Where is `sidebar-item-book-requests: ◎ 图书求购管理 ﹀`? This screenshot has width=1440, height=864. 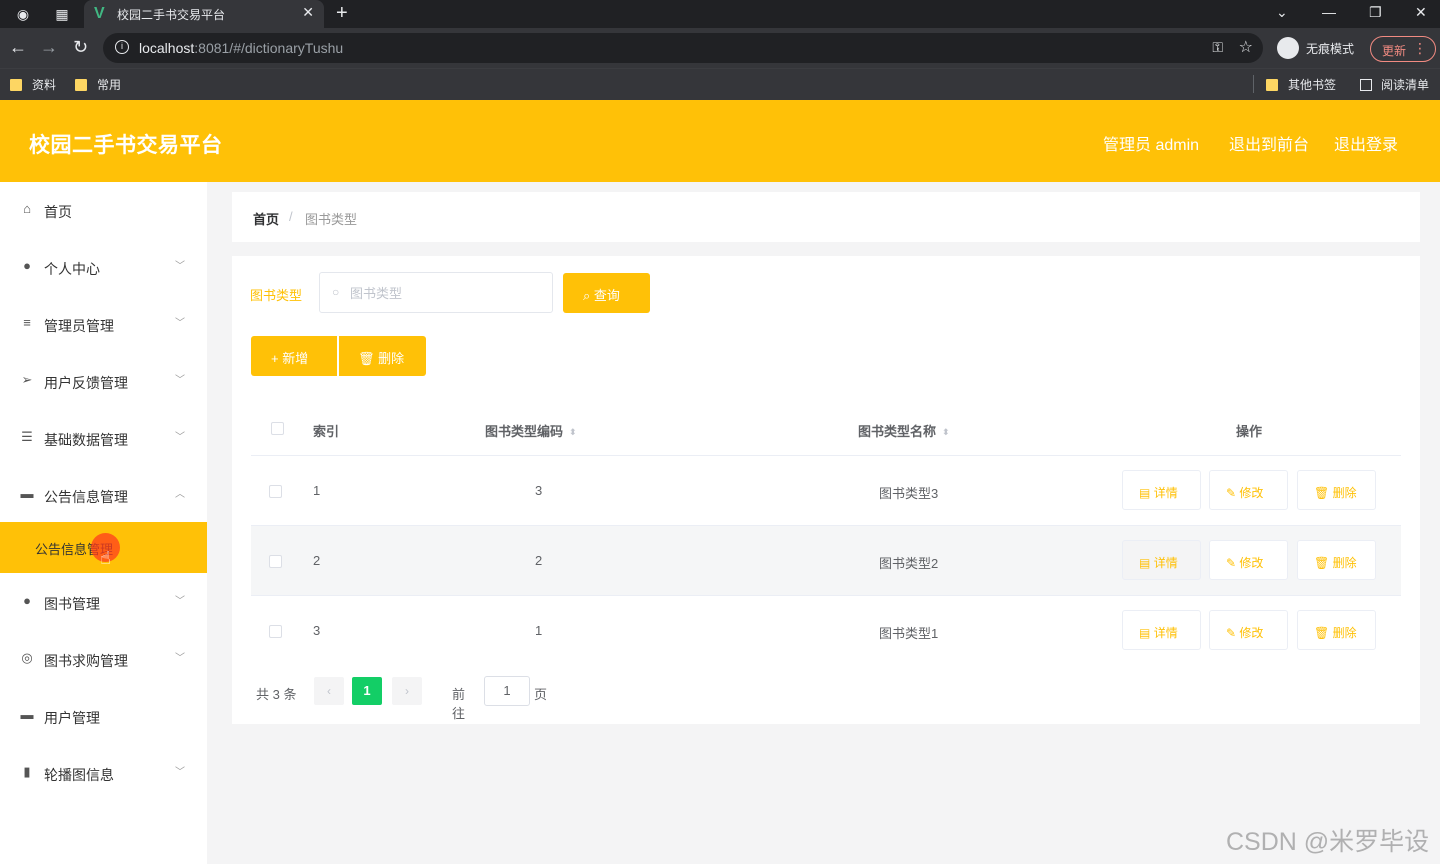 sidebar-item-book-requests: ◎ 图书求购管理 ﹀ is located at coordinates (103, 659).